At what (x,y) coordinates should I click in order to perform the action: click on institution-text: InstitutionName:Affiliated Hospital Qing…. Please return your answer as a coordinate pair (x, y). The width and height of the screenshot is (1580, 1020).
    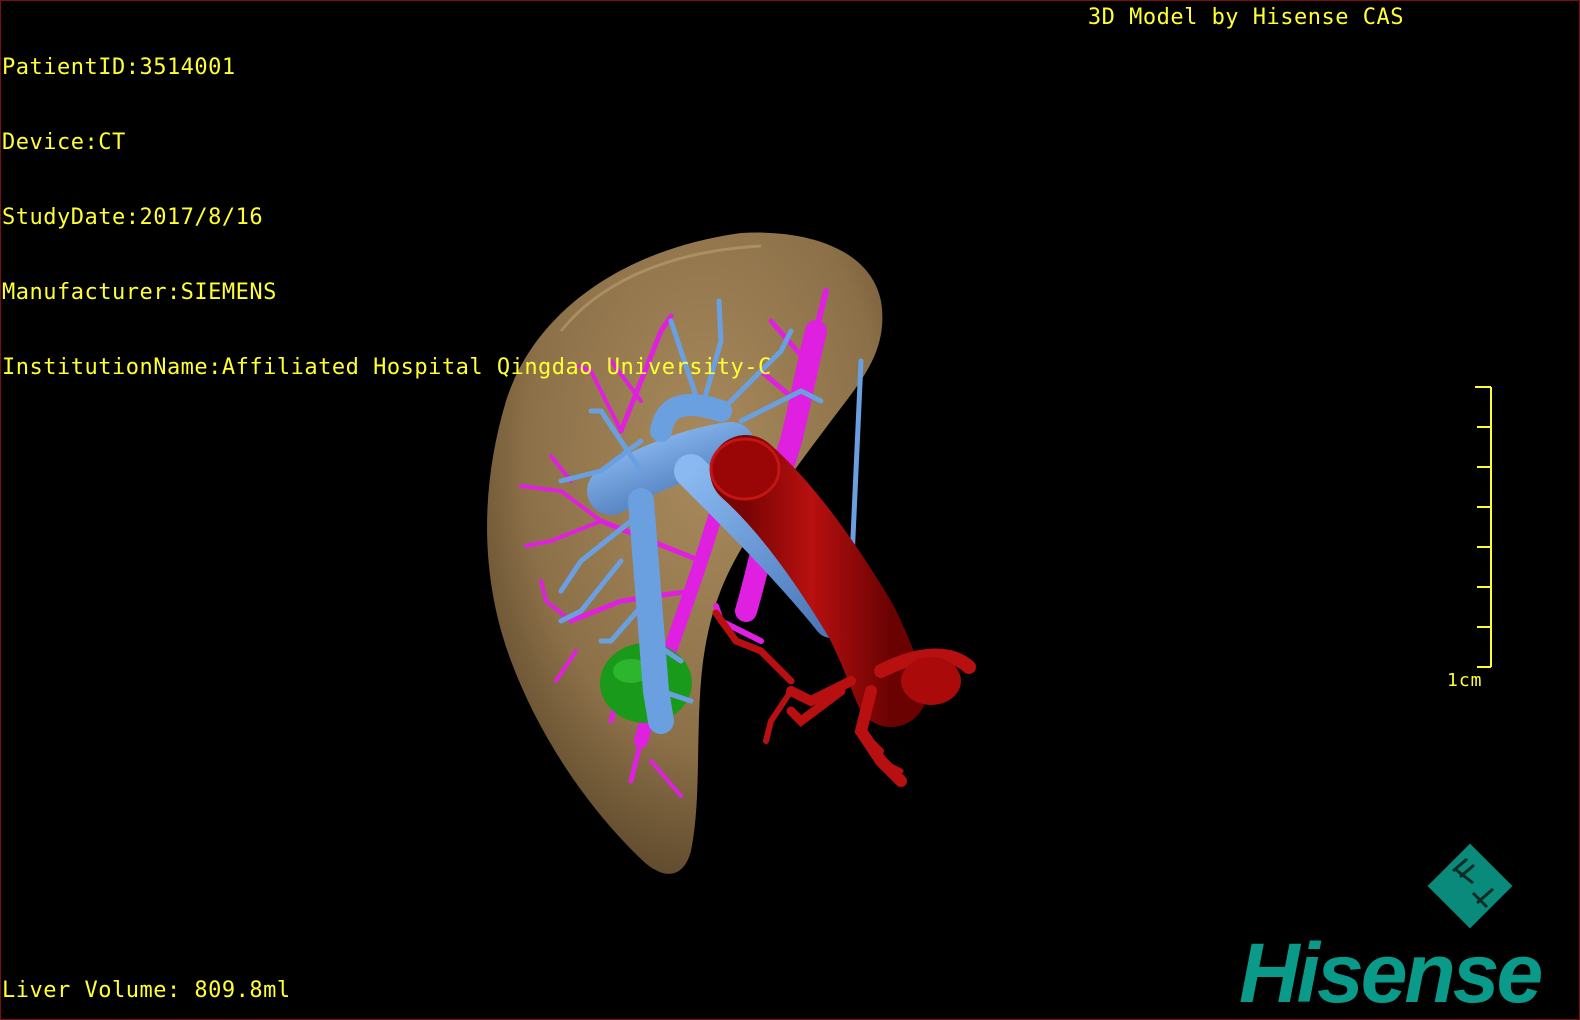
    Looking at the image, I should click on (387, 367).